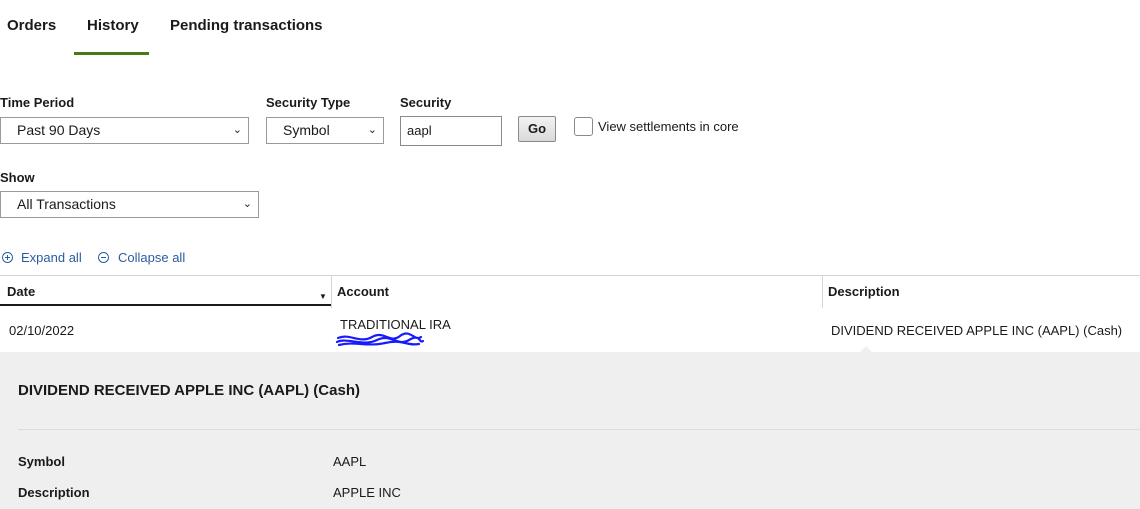  Describe the element at coordinates (363, 291) in the screenshot. I see `account-column-header: Account` at that location.